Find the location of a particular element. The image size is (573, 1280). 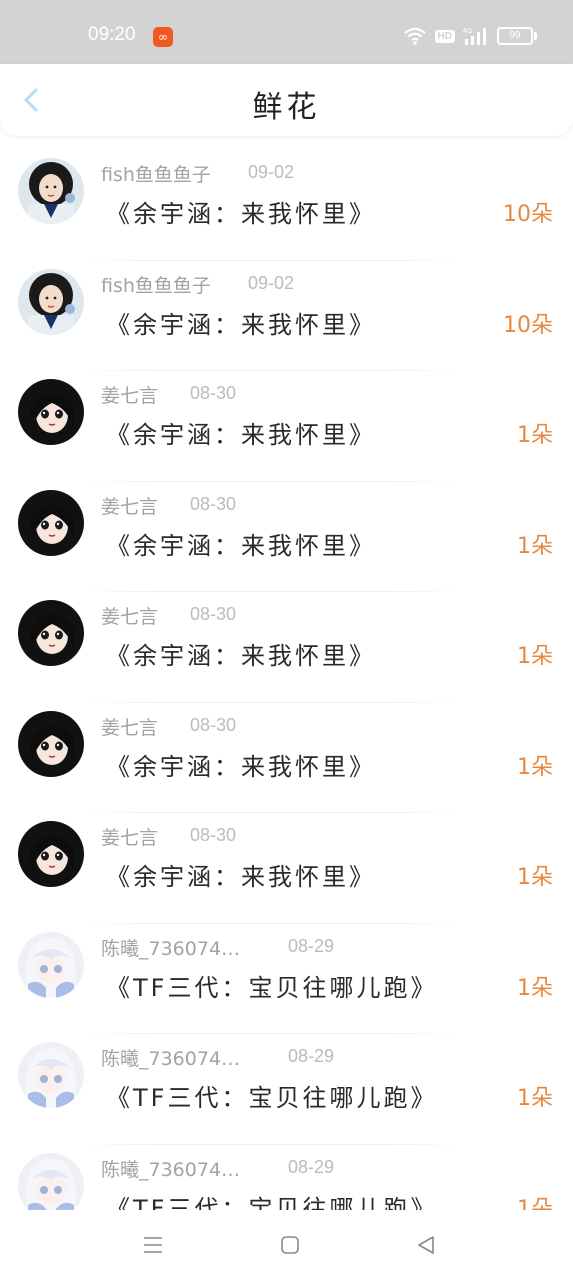

signal-icon: 4G is located at coordinates (474, 36).